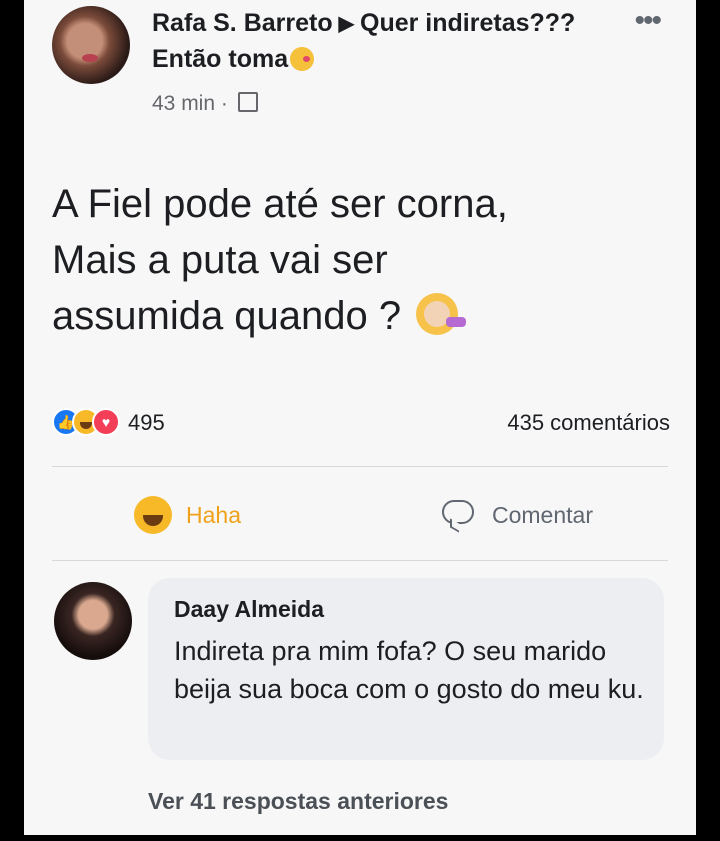 The height and width of the screenshot is (841, 720). What do you see at coordinates (106, 422) in the screenshot?
I see `love-icon: ♥` at bounding box center [106, 422].